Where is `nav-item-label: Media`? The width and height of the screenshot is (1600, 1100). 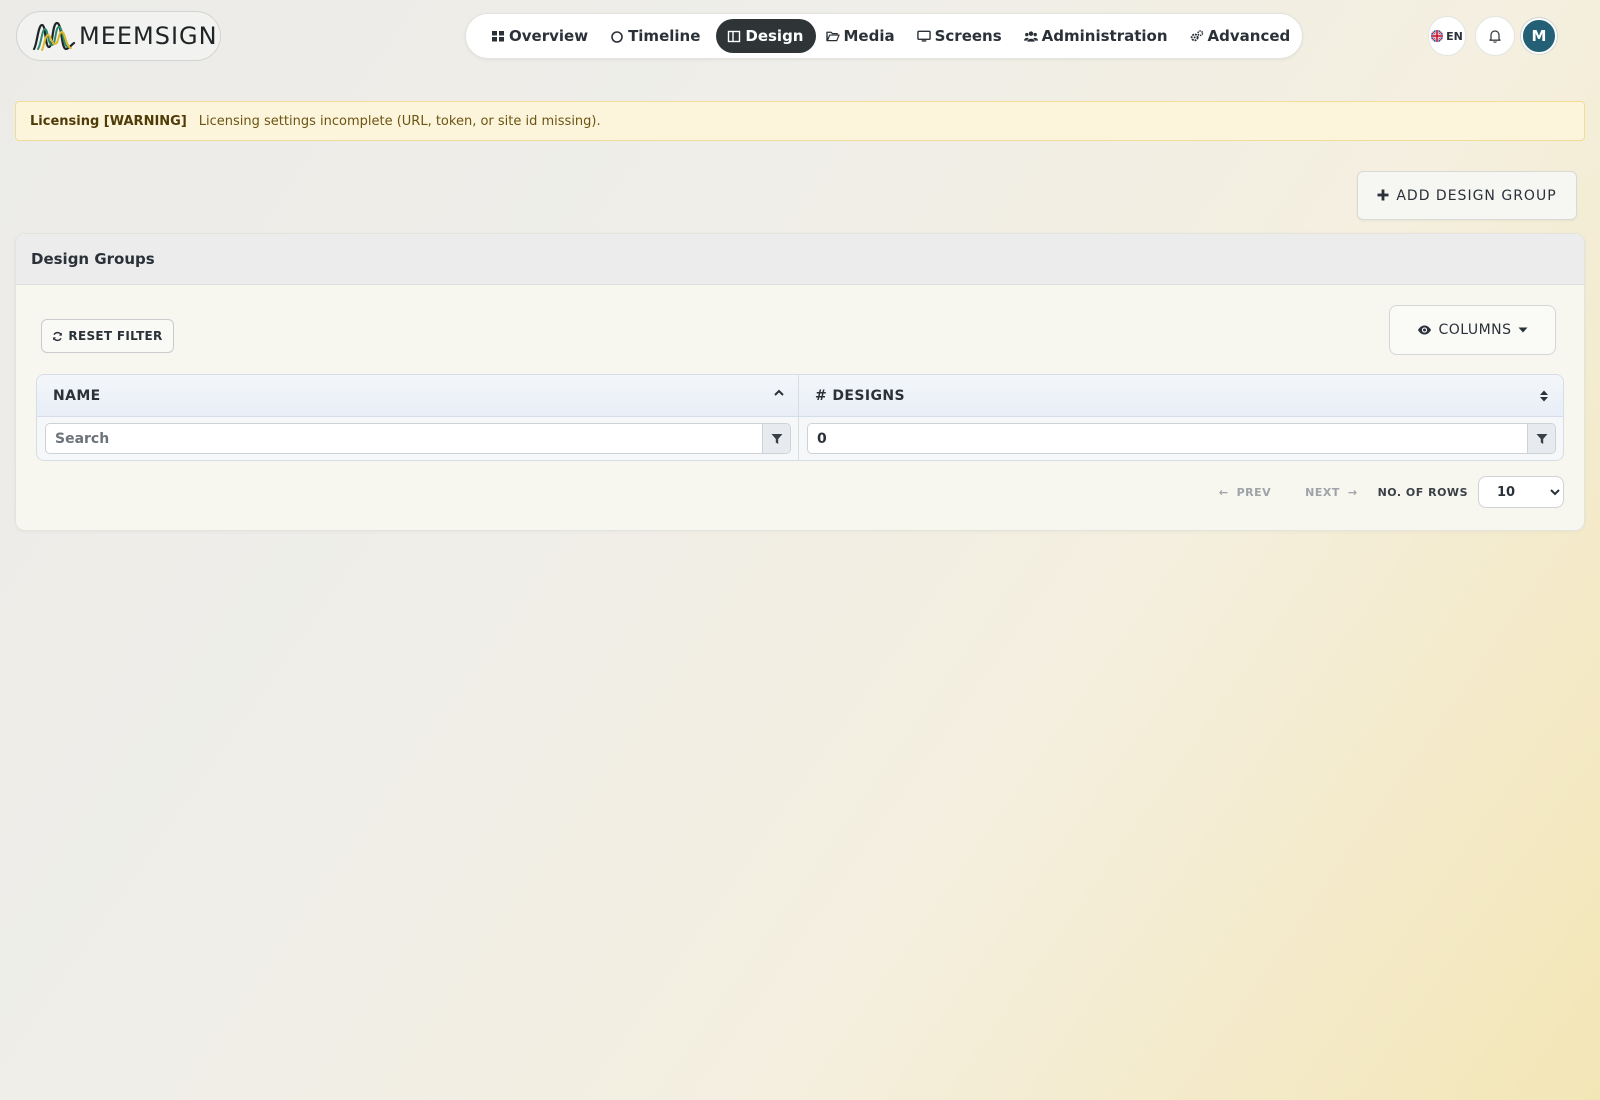 nav-item-label: Media is located at coordinates (869, 36).